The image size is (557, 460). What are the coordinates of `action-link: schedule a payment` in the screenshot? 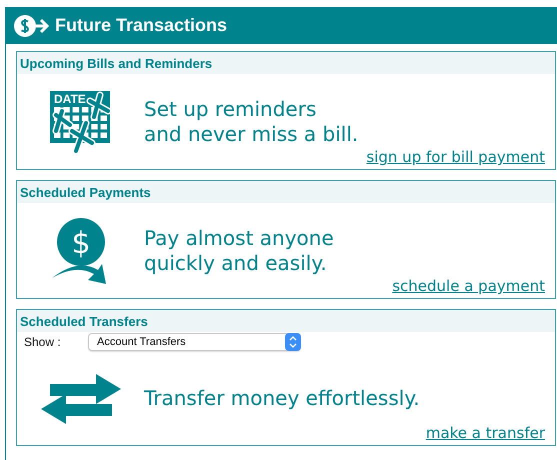 It's located at (468, 286).